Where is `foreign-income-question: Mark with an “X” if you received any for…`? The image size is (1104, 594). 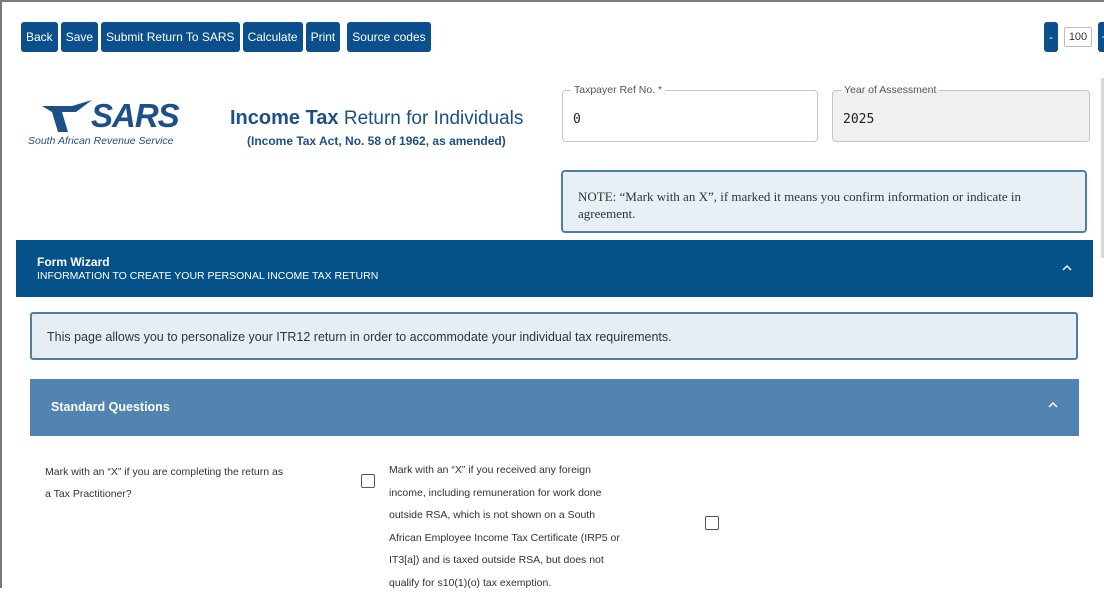
foreign-income-question: Mark with an “X” if you received any for… is located at coordinates (504, 526).